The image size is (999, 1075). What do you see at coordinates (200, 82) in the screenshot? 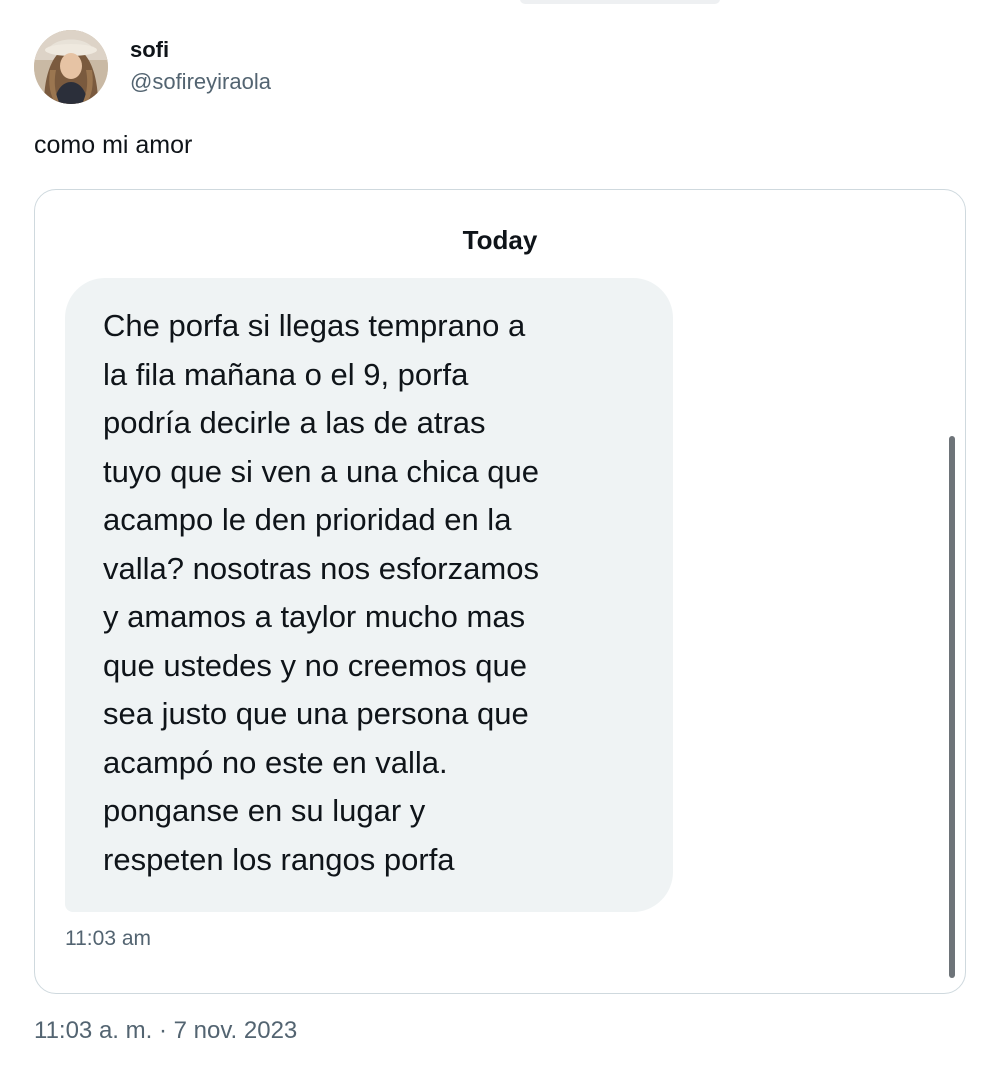
I see `author-handle: @sofireyiraola` at bounding box center [200, 82].